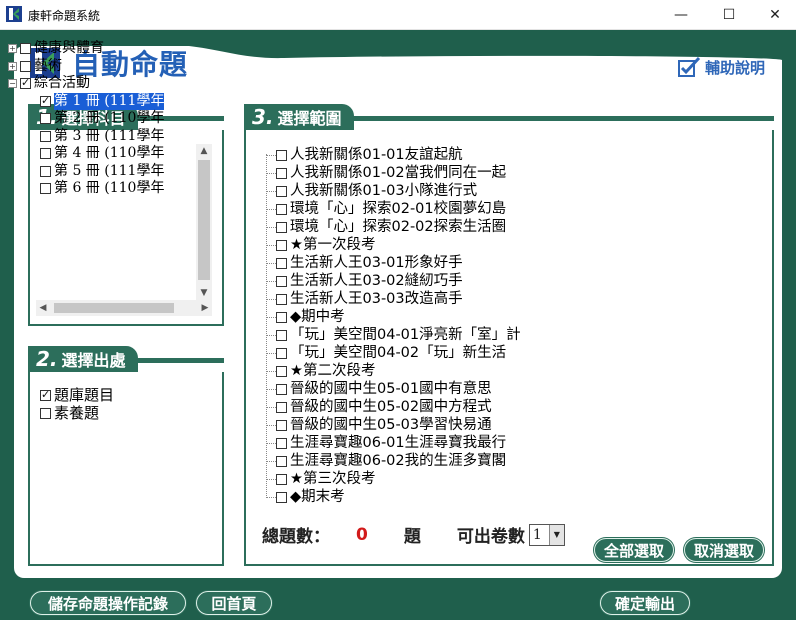  Describe the element at coordinates (422, 335) in the screenshot. I see `range-item: 「玩」美空間04-01淨亮新「室」計` at that location.